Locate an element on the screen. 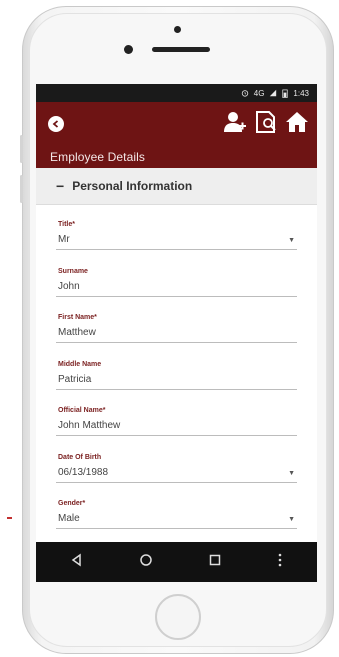 The height and width of the screenshot is (657, 339). field-label: Date Of Birth is located at coordinates (80, 457).